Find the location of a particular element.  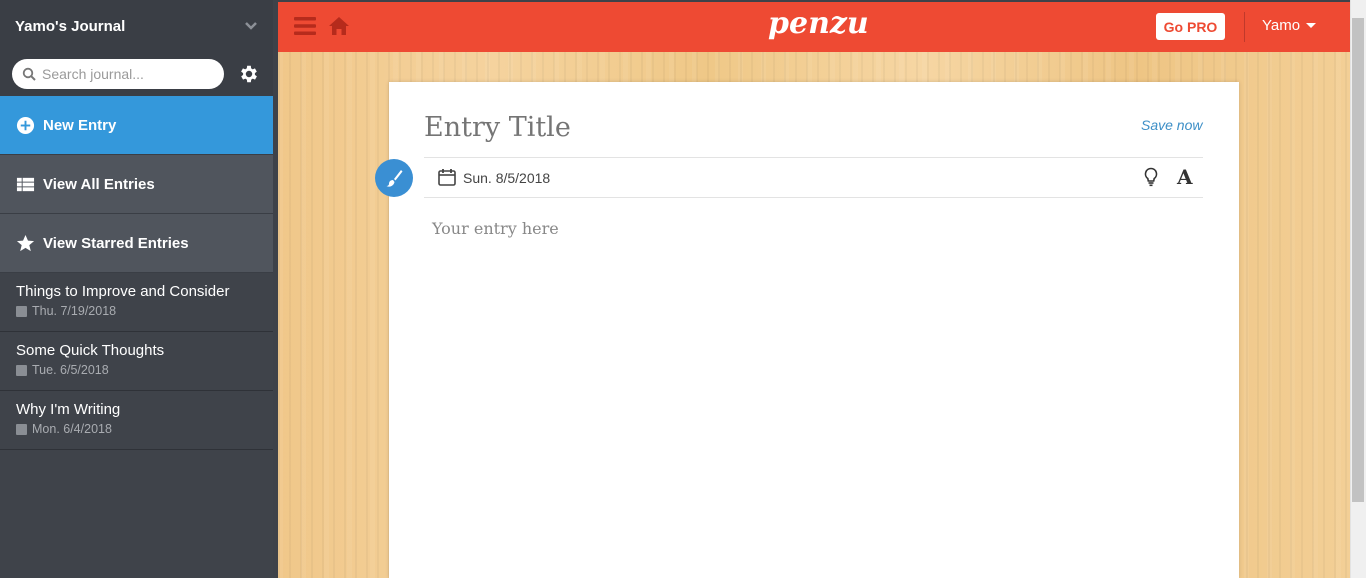

search-row is located at coordinates (136, 74).